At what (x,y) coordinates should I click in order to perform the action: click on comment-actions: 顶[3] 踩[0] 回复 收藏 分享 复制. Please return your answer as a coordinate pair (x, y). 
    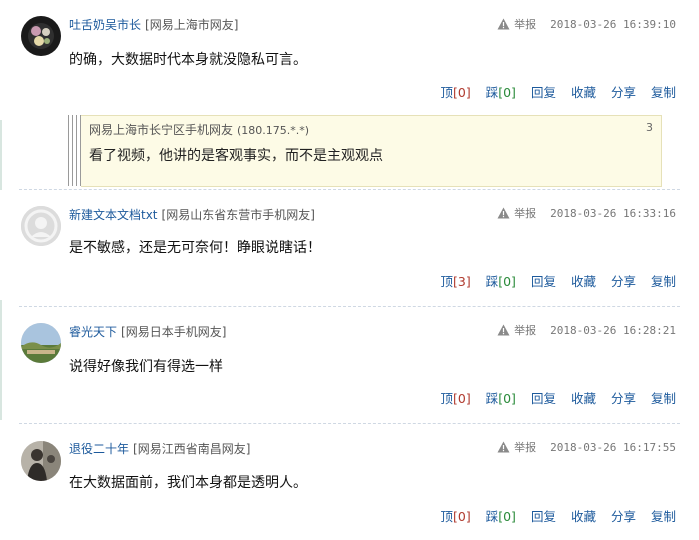
    Looking at the image, I should click on (550, 280).